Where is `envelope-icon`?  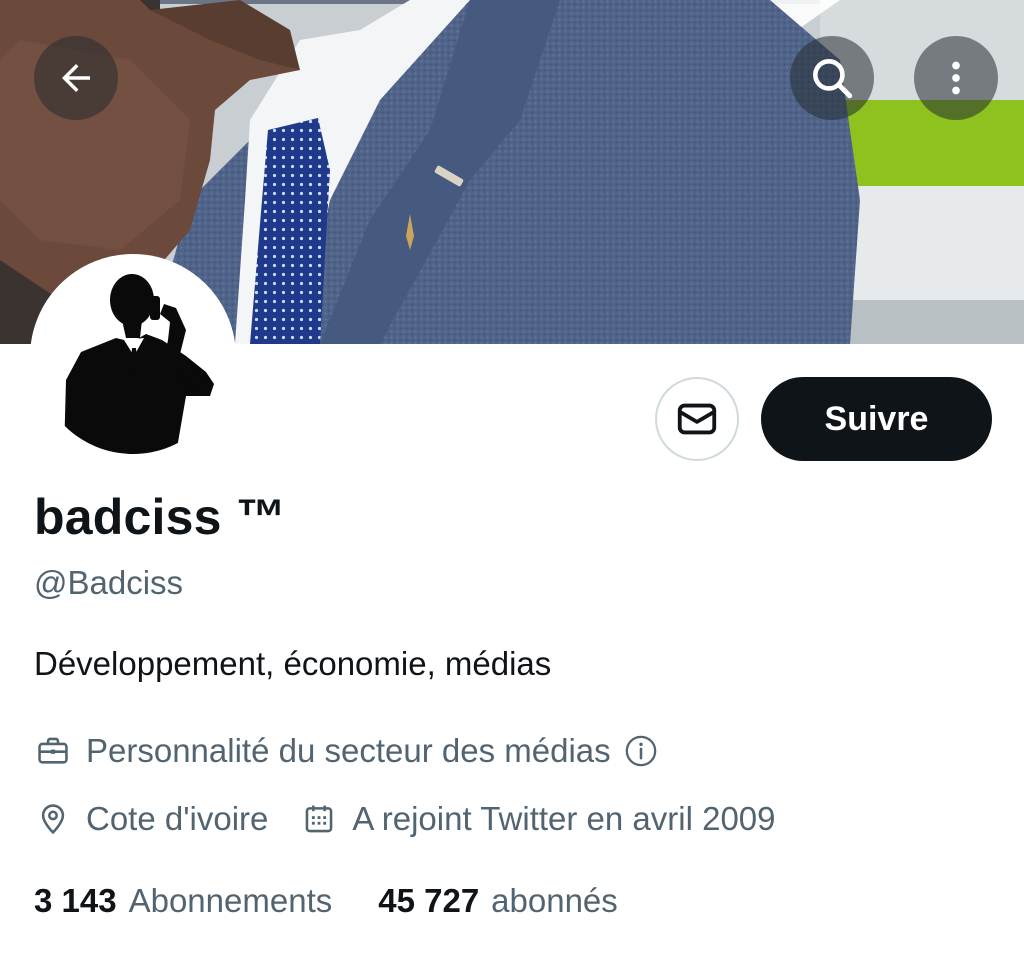 envelope-icon is located at coordinates (697, 419).